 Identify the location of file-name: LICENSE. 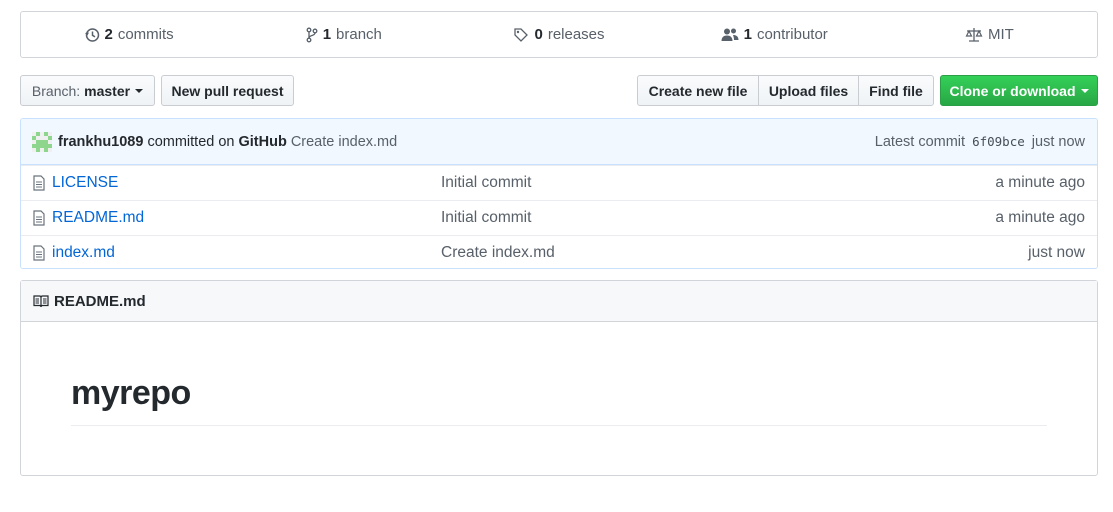
(246, 183).